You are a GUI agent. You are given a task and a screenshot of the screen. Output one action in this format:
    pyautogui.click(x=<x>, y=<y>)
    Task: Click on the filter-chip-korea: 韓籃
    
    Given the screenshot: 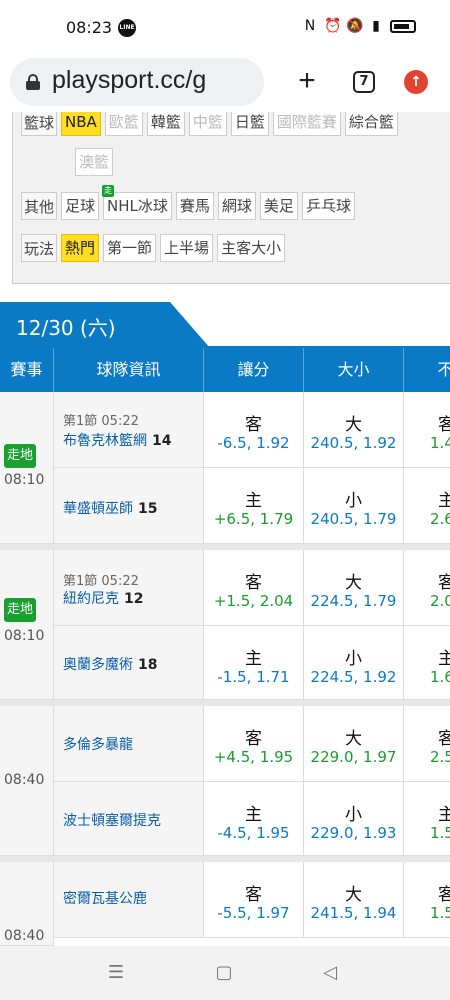 What is the action you would take?
    pyautogui.click(x=165, y=124)
    